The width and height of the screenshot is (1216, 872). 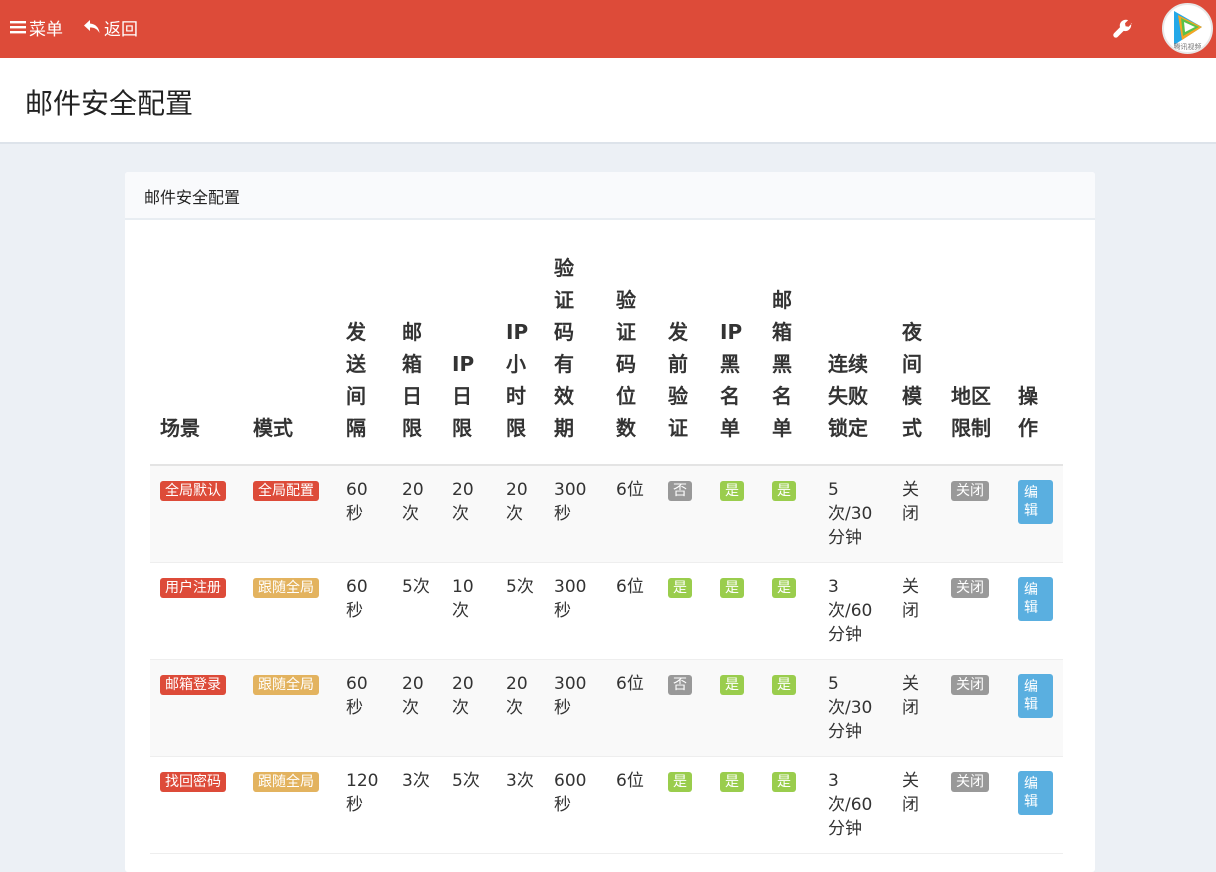 What do you see at coordinates (736, 805) in the screenshot?
I see `ip-blacklist-cell: 是` at bounding box center [736, 805].